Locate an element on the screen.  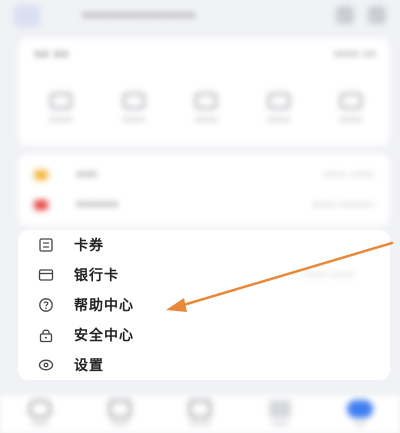
tab-life: •••• is located at coordinates (200, 412).